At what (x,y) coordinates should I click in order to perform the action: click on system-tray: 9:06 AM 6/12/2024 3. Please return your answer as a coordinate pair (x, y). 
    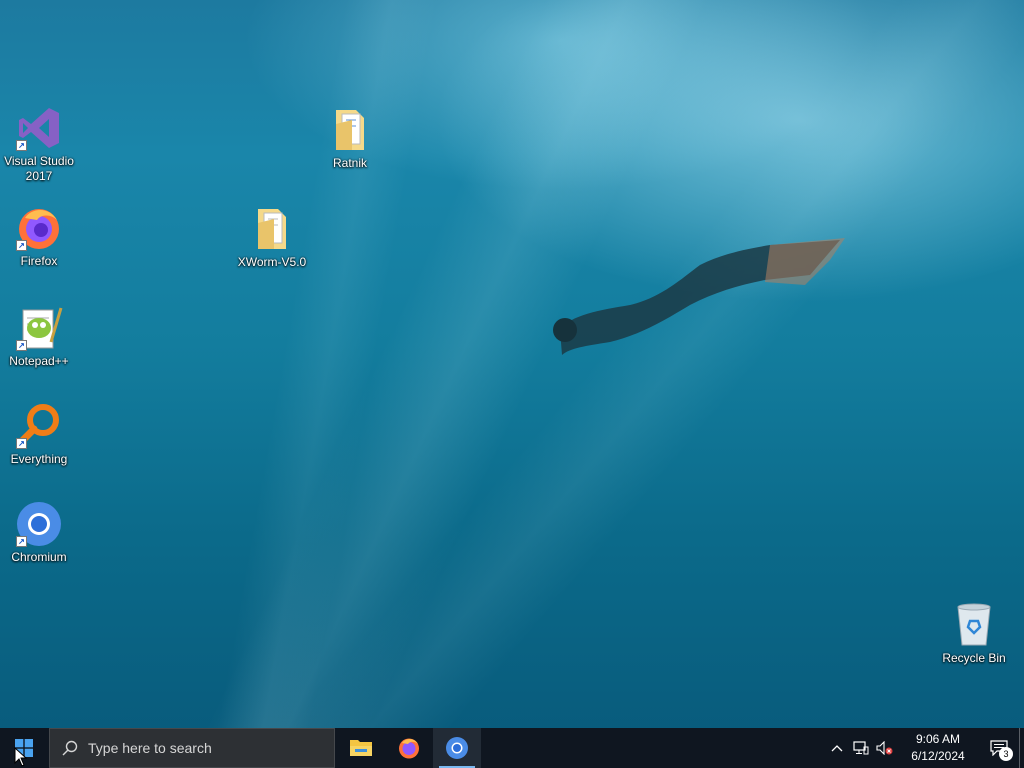
    Looking at the image, I should click on (924, 748).